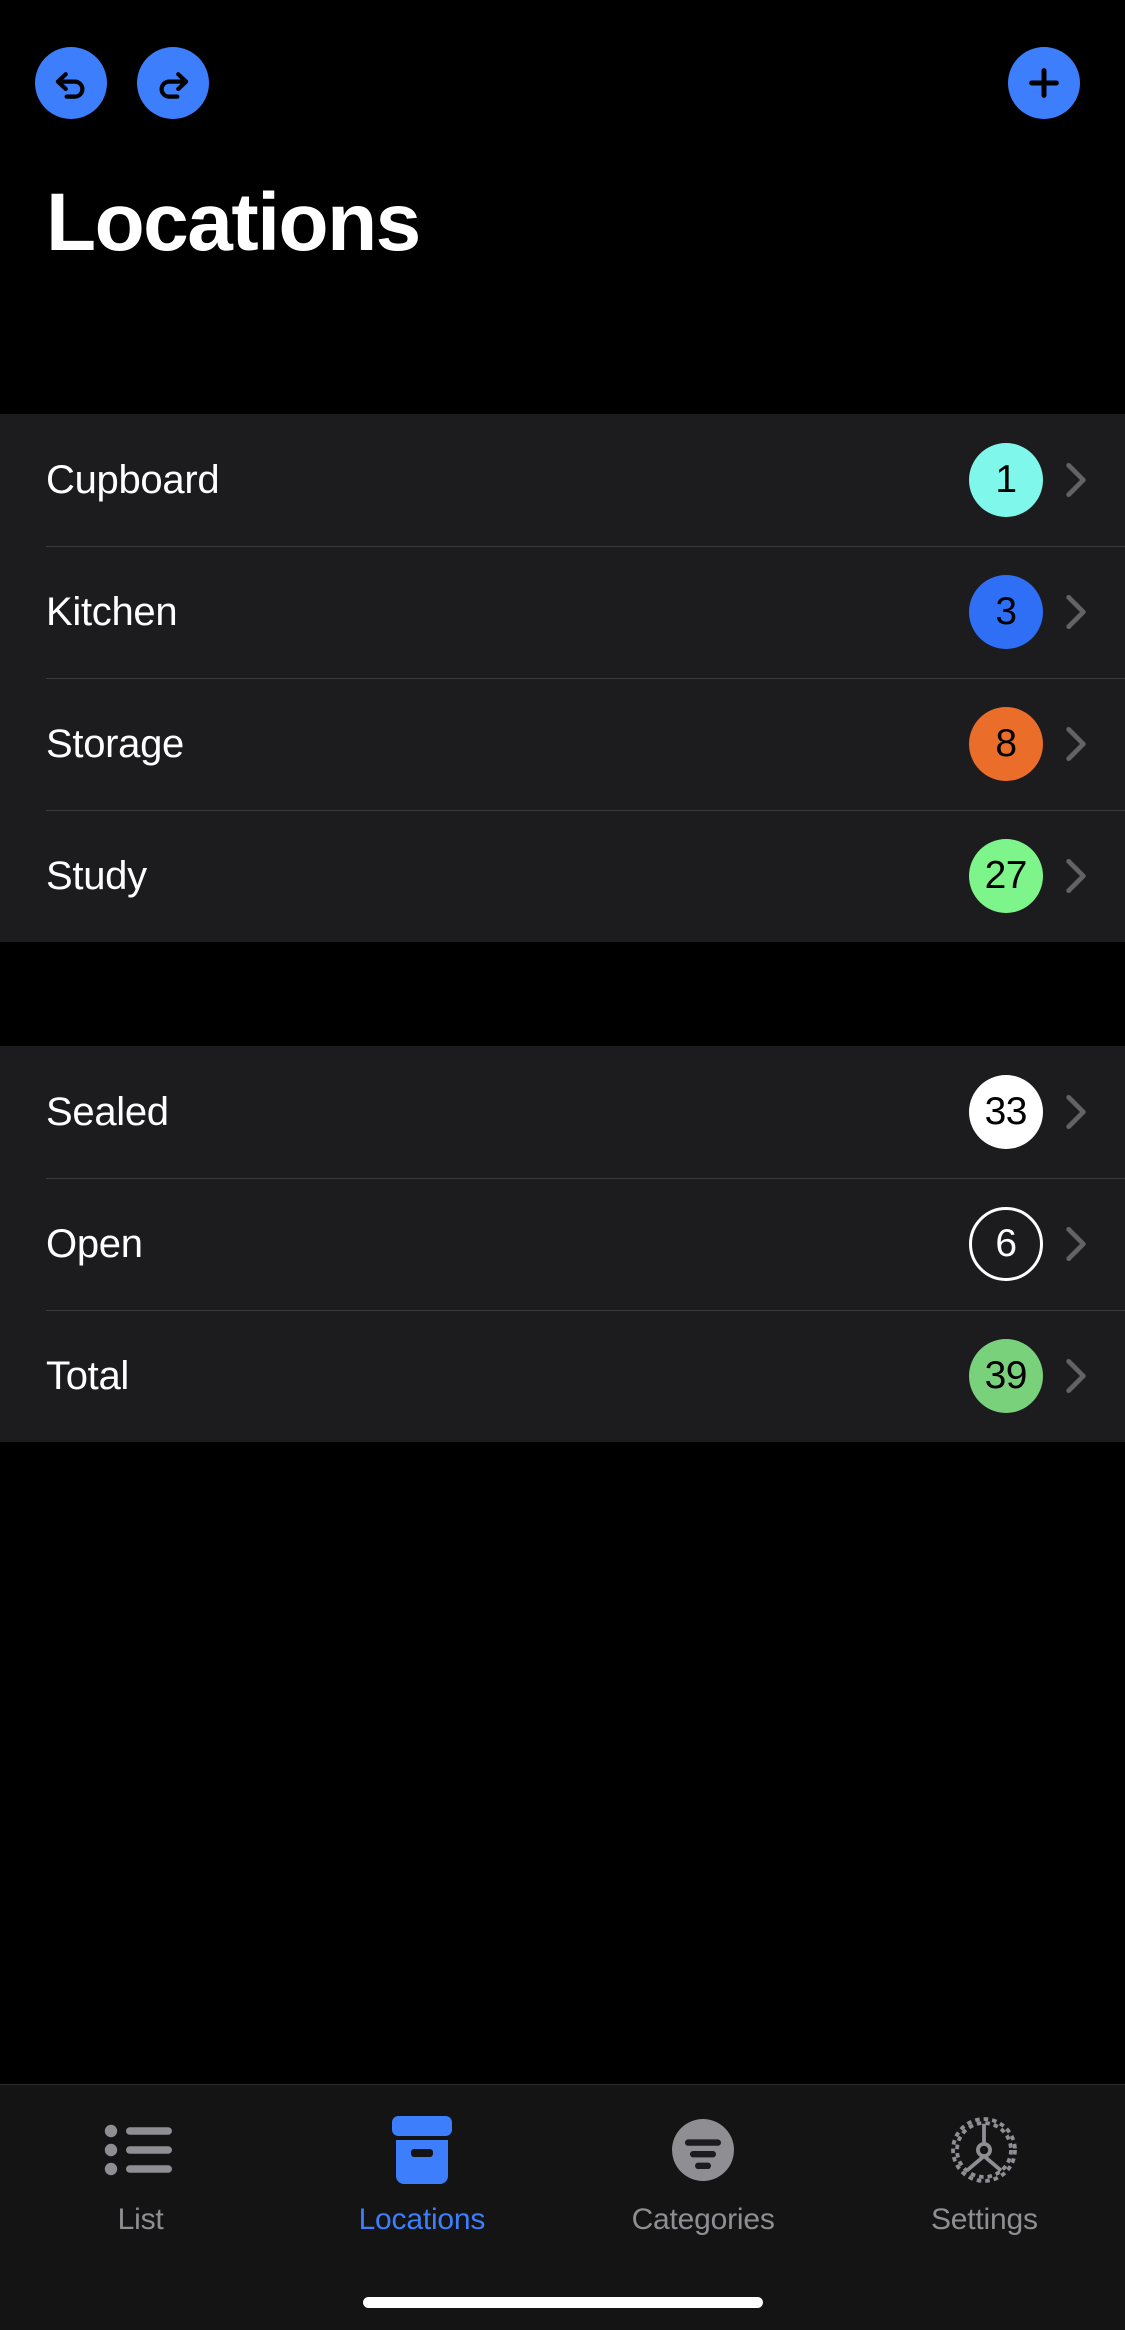  I want to click on plus-icon, so click(1044, 82).